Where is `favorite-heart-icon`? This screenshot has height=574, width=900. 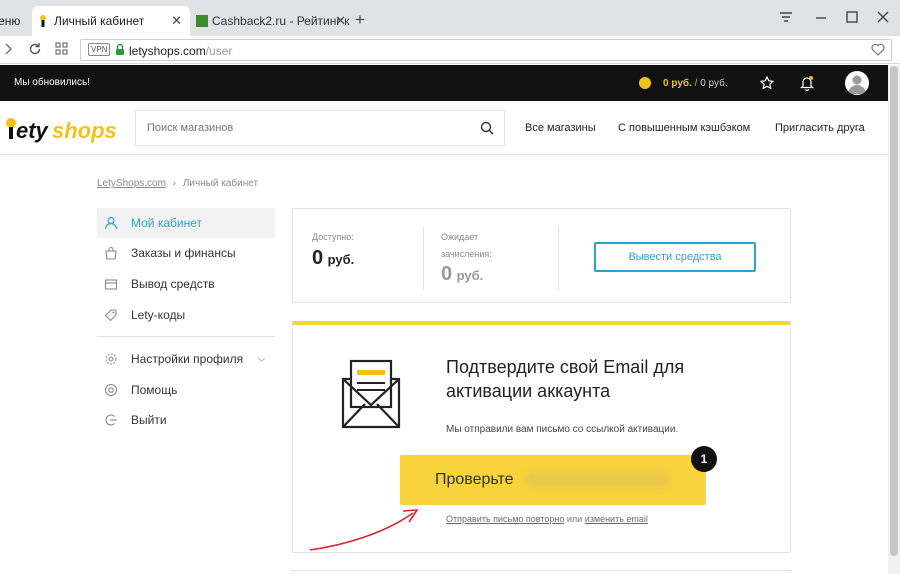
favorite-heart-icon is located at coordinates (878, 52).